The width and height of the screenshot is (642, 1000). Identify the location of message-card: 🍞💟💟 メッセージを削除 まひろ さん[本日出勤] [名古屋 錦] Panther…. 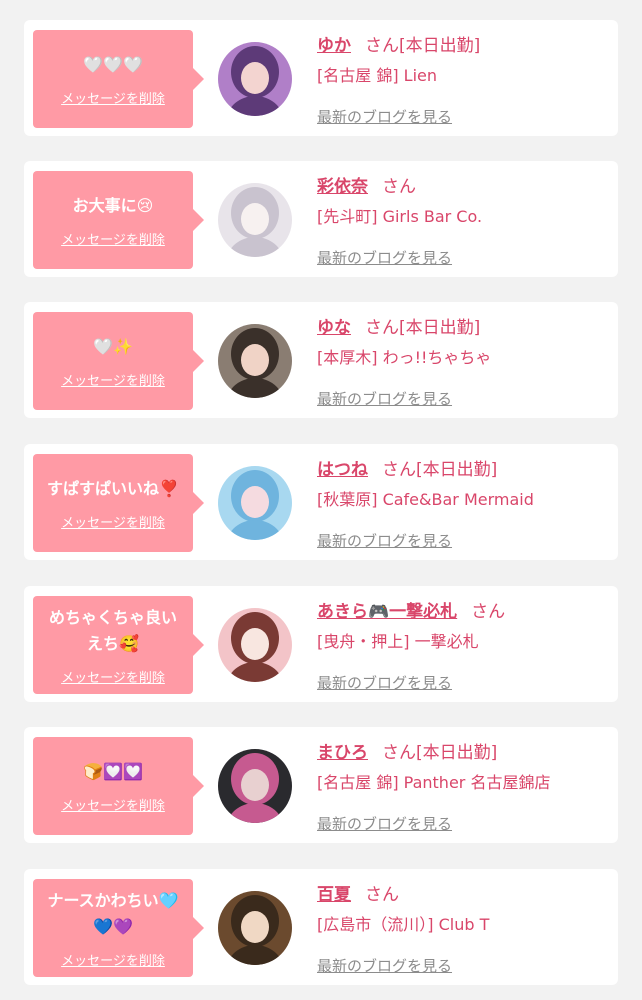
(321, 785).